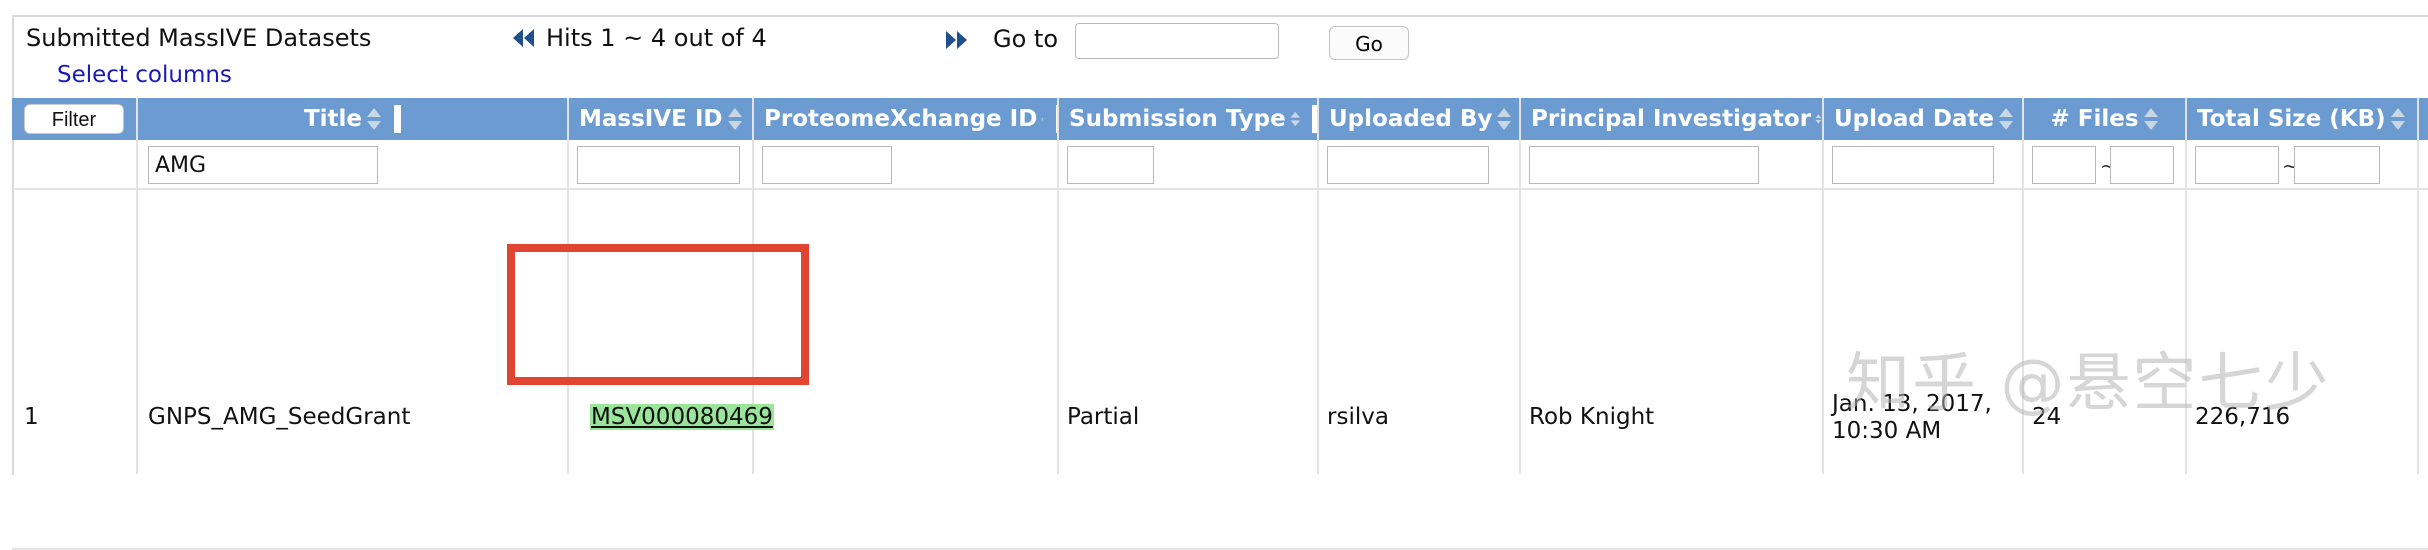 This screenshot has height=550, width=2428. What do you see at coordinates (2047, 417) in the screenshot?
I see `file-count: 24` at bounding box center [2047, 417].